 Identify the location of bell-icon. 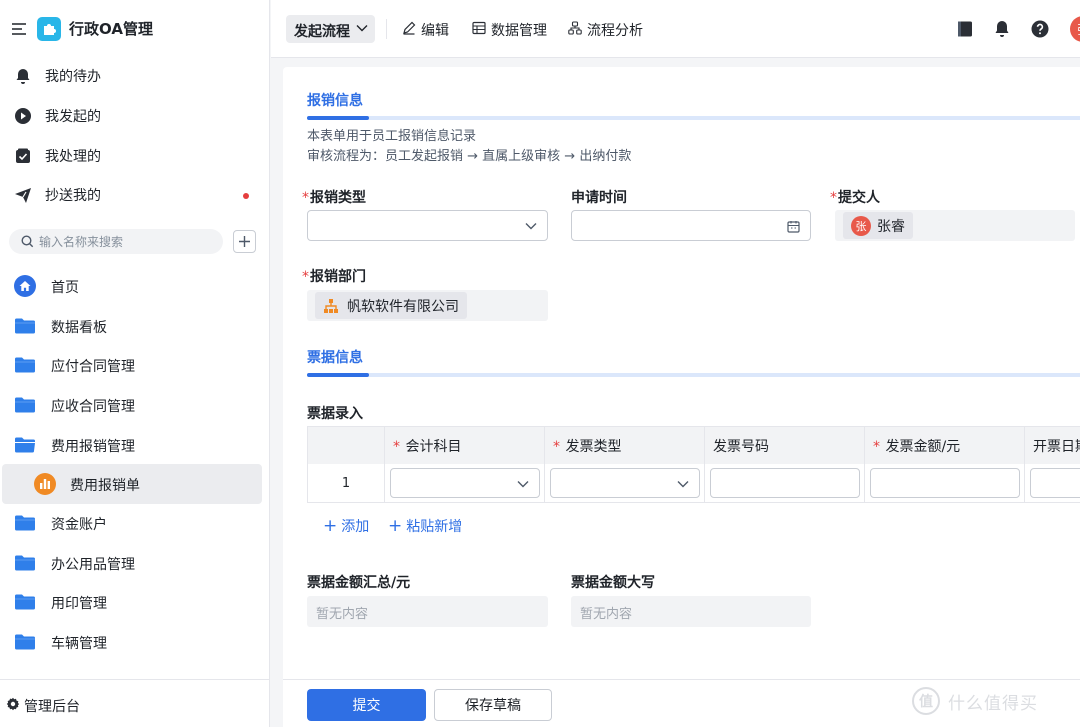
(23, 76).